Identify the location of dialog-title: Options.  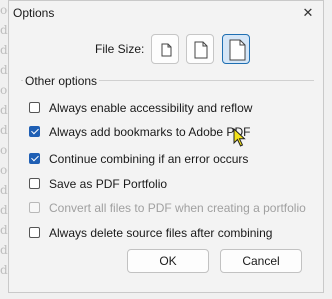
(34, 13).